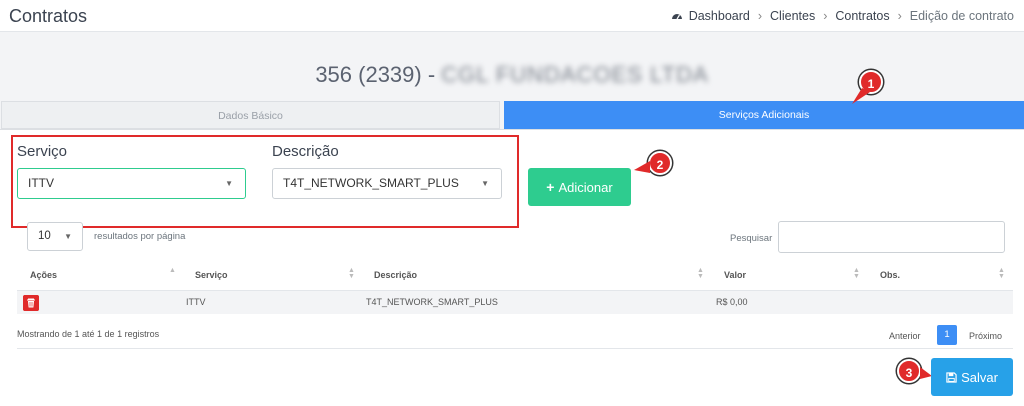  What do you see at coordinates (862, 16) in the screenshot?
I see `breadcrumb-contratos: Contratos` at bounding box center [862, 16].